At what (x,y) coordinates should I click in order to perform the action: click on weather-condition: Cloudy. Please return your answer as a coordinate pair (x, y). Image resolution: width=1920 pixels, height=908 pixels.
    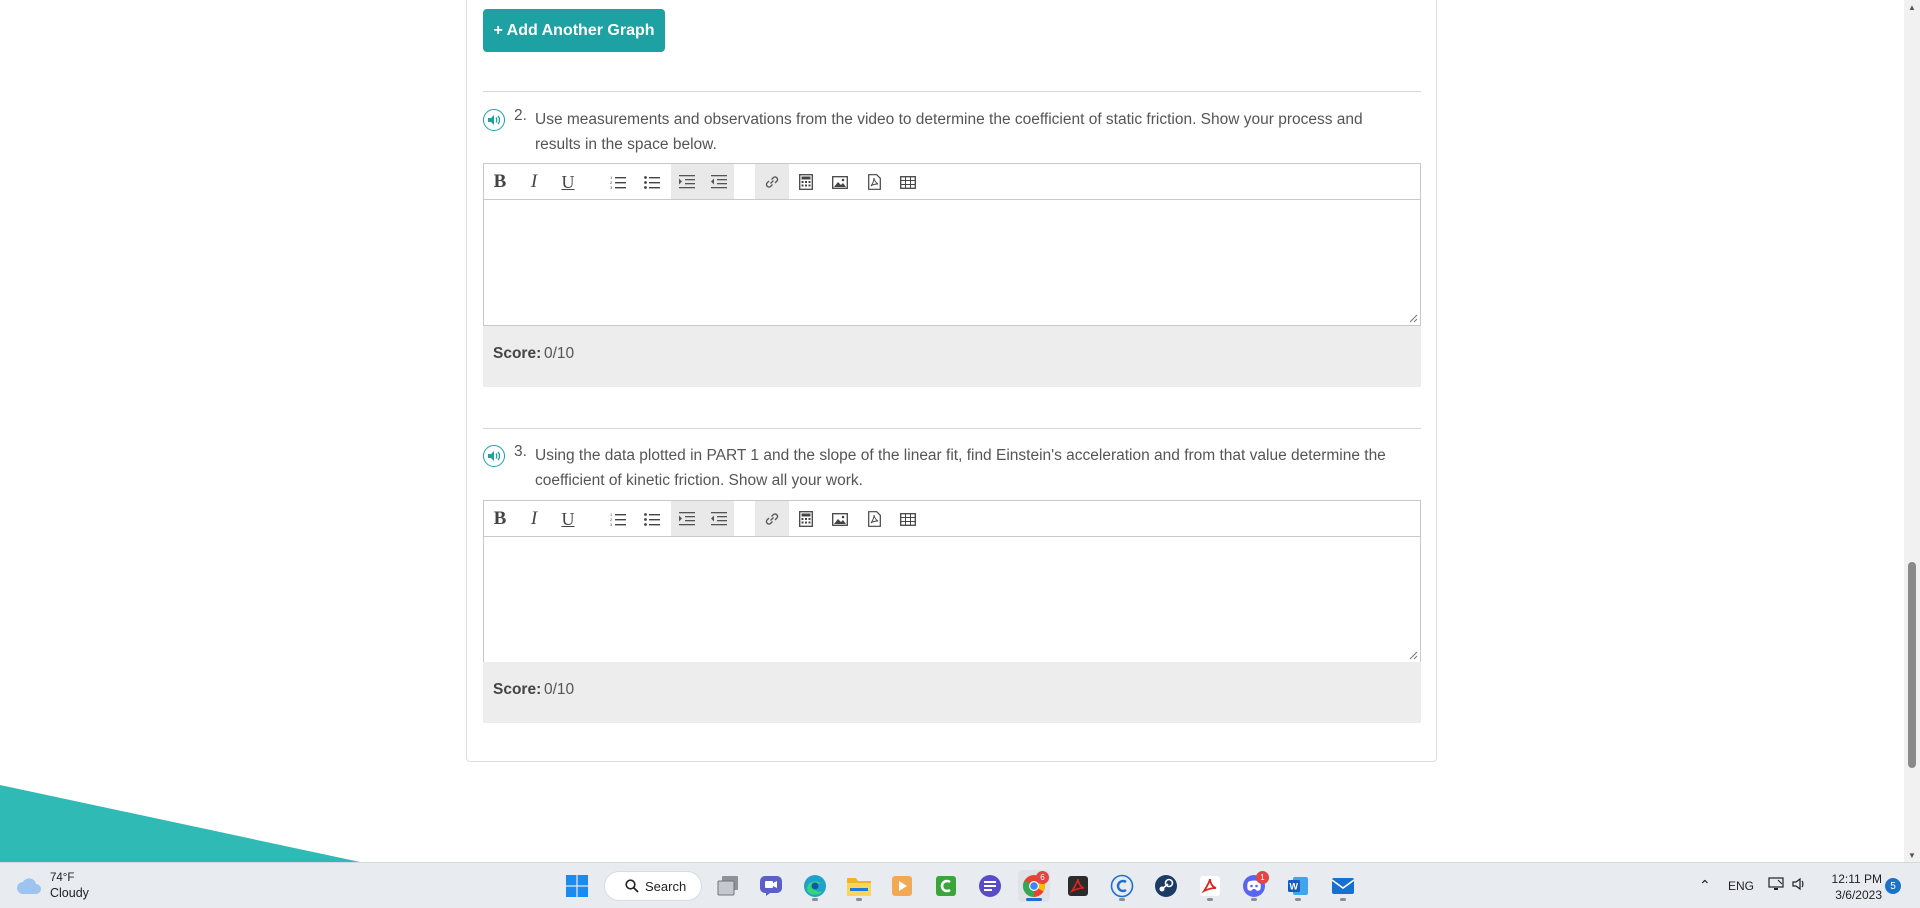
    Looking at the image, I should click on (69, 893).